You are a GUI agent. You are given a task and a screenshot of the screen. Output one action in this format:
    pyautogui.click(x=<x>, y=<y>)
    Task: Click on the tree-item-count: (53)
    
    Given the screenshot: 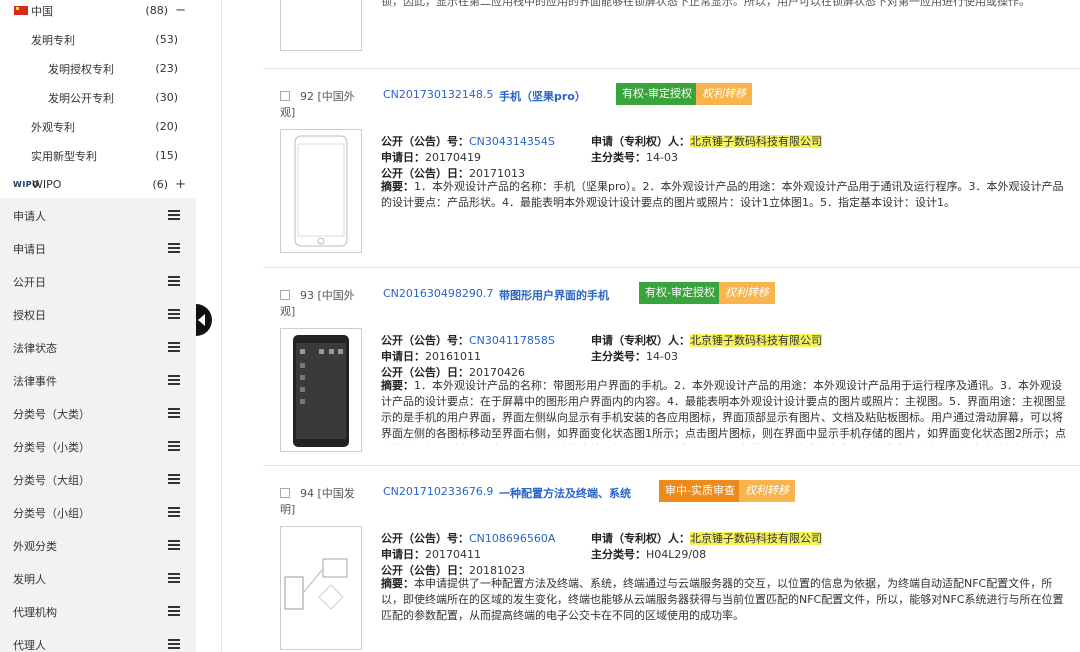 What is the action you would take?
    pyautogui.click(x=166, y=39)
    